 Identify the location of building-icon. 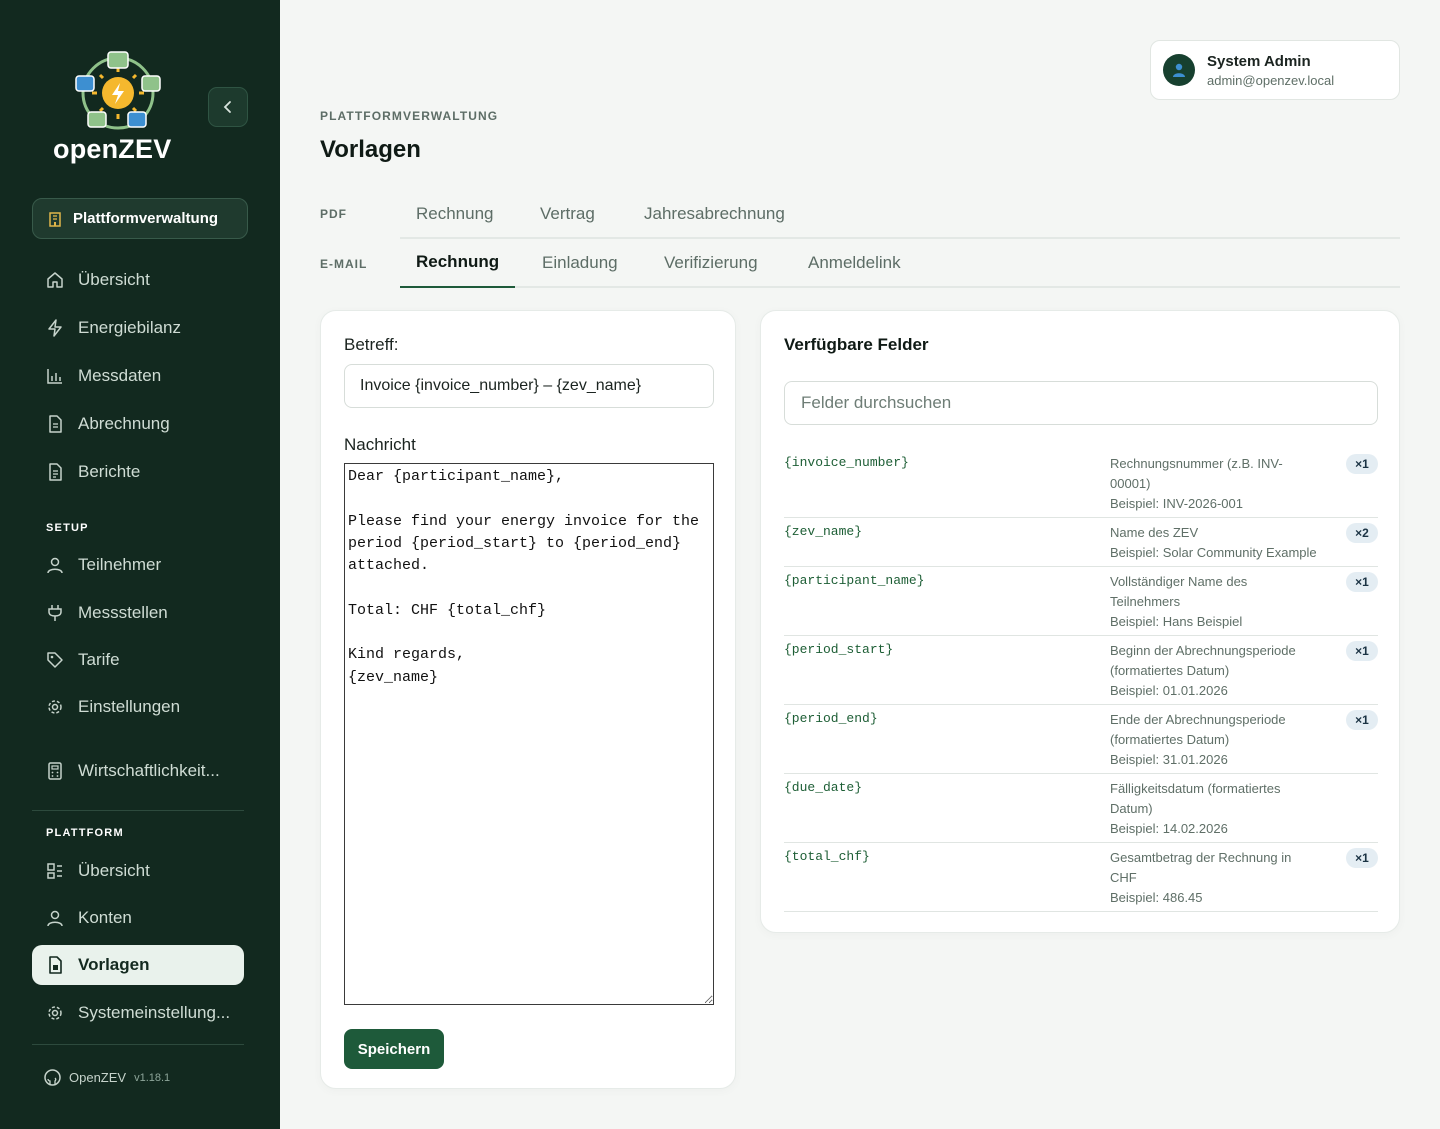
(55, 219).